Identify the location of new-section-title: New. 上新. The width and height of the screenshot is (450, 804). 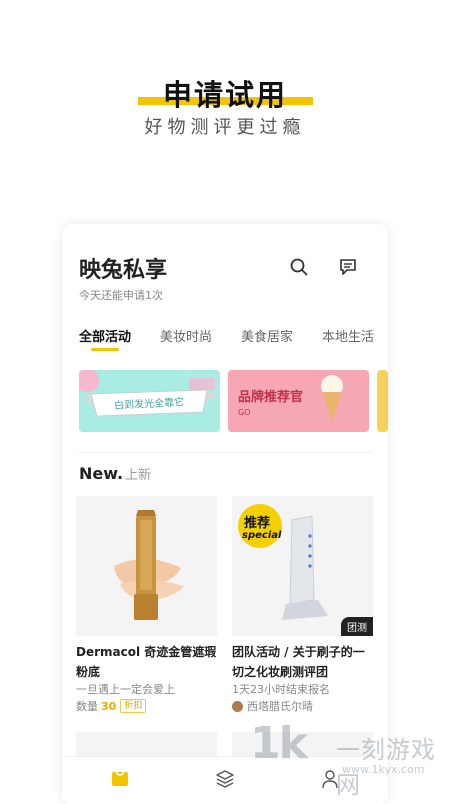
(115, 473).